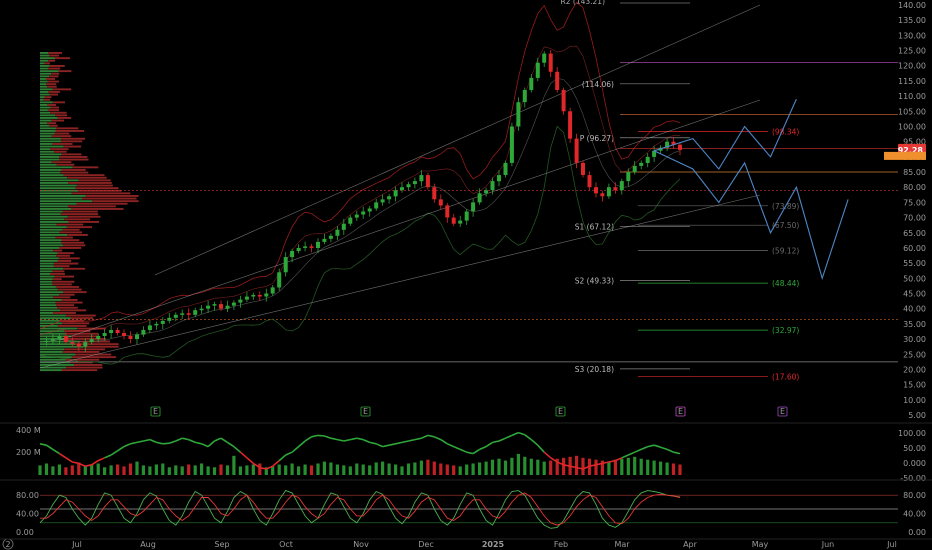 This screenshot has height=550, width=932. What do you see at coordinates (912, 66) in the screenshot?
I see `price-tick-label: 120.00` at bounding box center [912, 66].